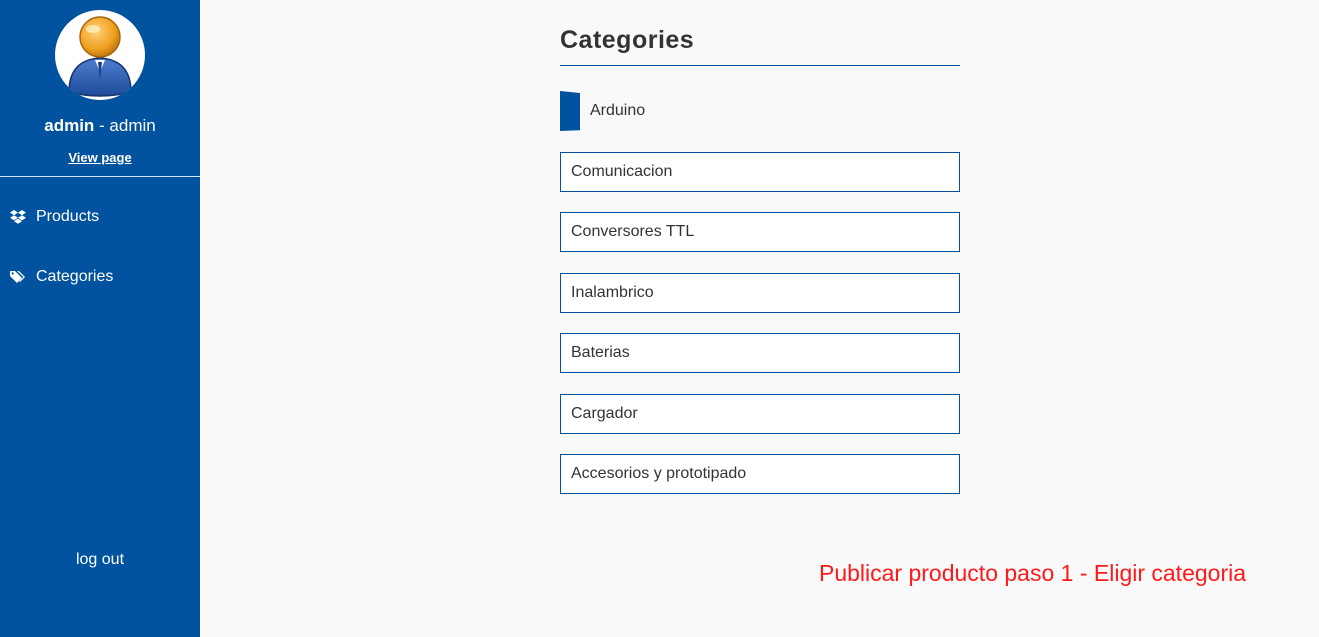  Describe the element at coordinates (68, 216) in the screenshot. I see `sidebar-item-label: Products` at that location.